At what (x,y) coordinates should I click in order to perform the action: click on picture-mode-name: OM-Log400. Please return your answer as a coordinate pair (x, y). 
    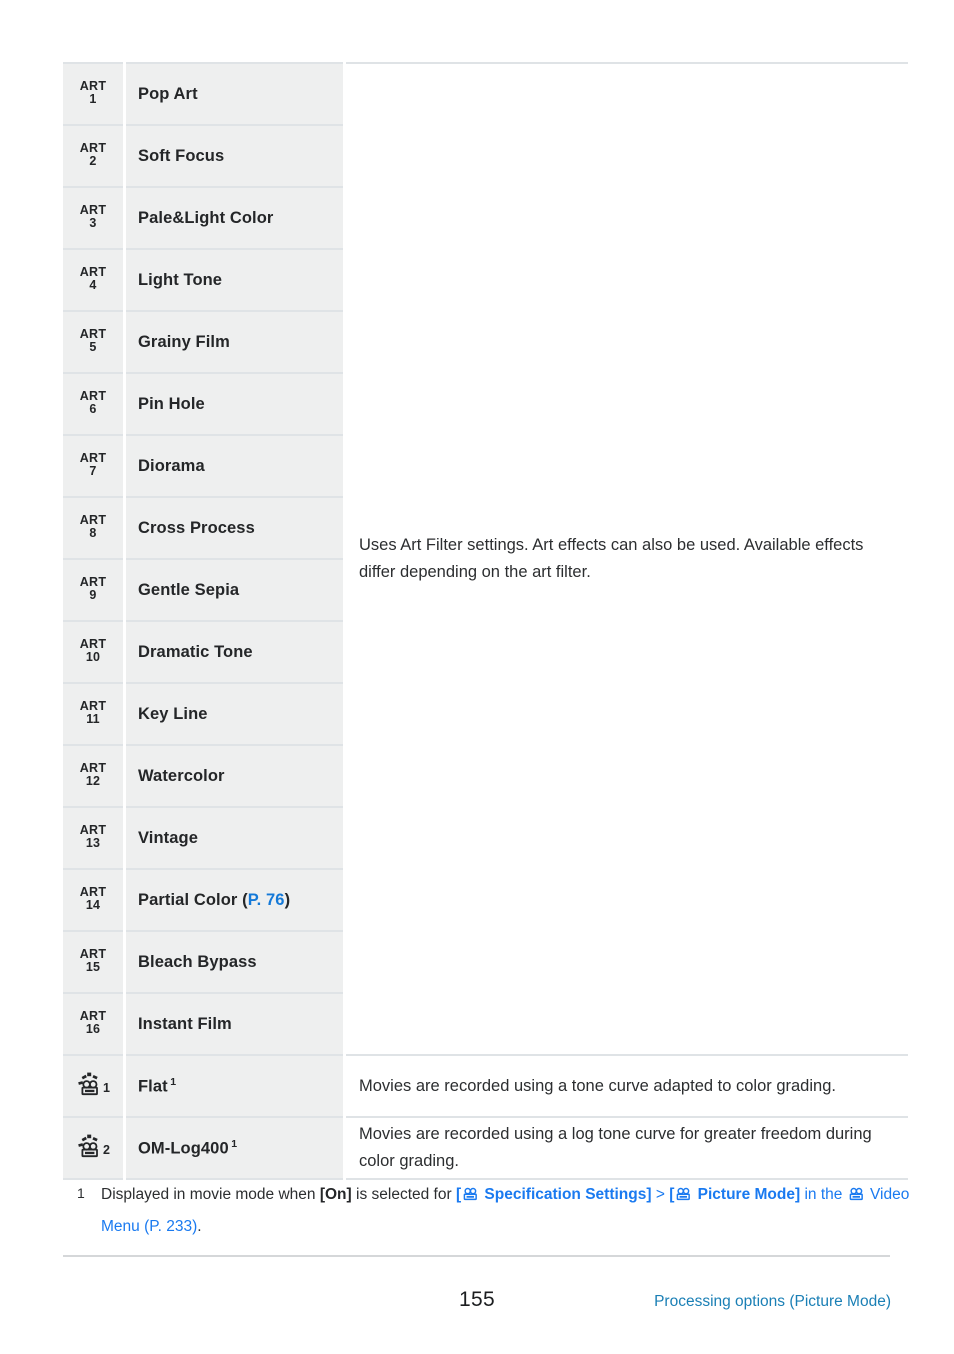
    Looking at the image, I should click on (183, 1148).